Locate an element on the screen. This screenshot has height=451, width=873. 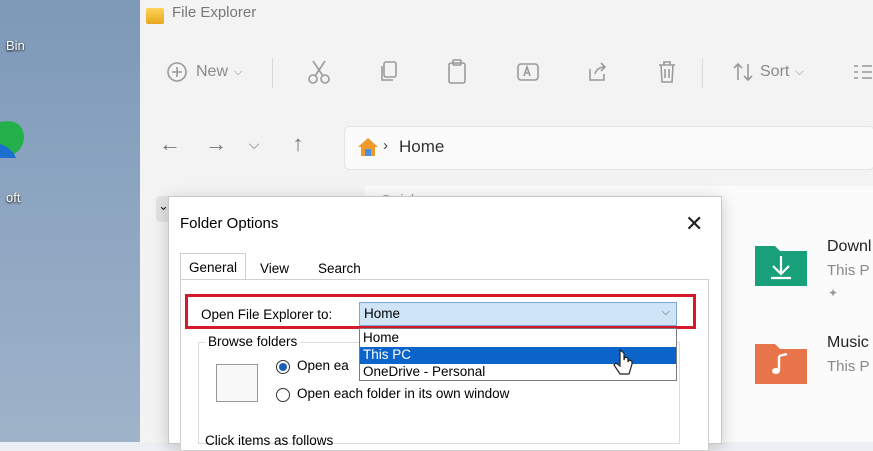
browse-folders-label: Browse folders is located at coordinates (253, 341).